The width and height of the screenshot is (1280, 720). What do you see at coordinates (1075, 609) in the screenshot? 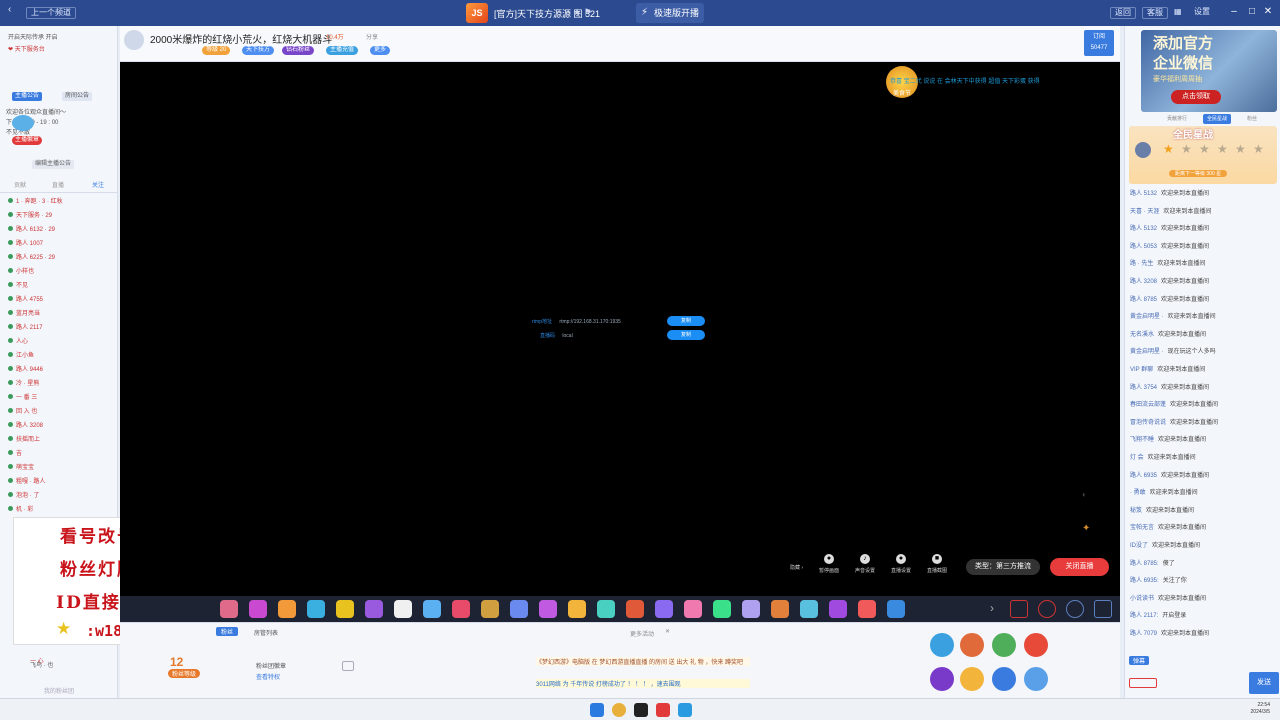
I see `activity-icon` at bounding box center [1075, 609].